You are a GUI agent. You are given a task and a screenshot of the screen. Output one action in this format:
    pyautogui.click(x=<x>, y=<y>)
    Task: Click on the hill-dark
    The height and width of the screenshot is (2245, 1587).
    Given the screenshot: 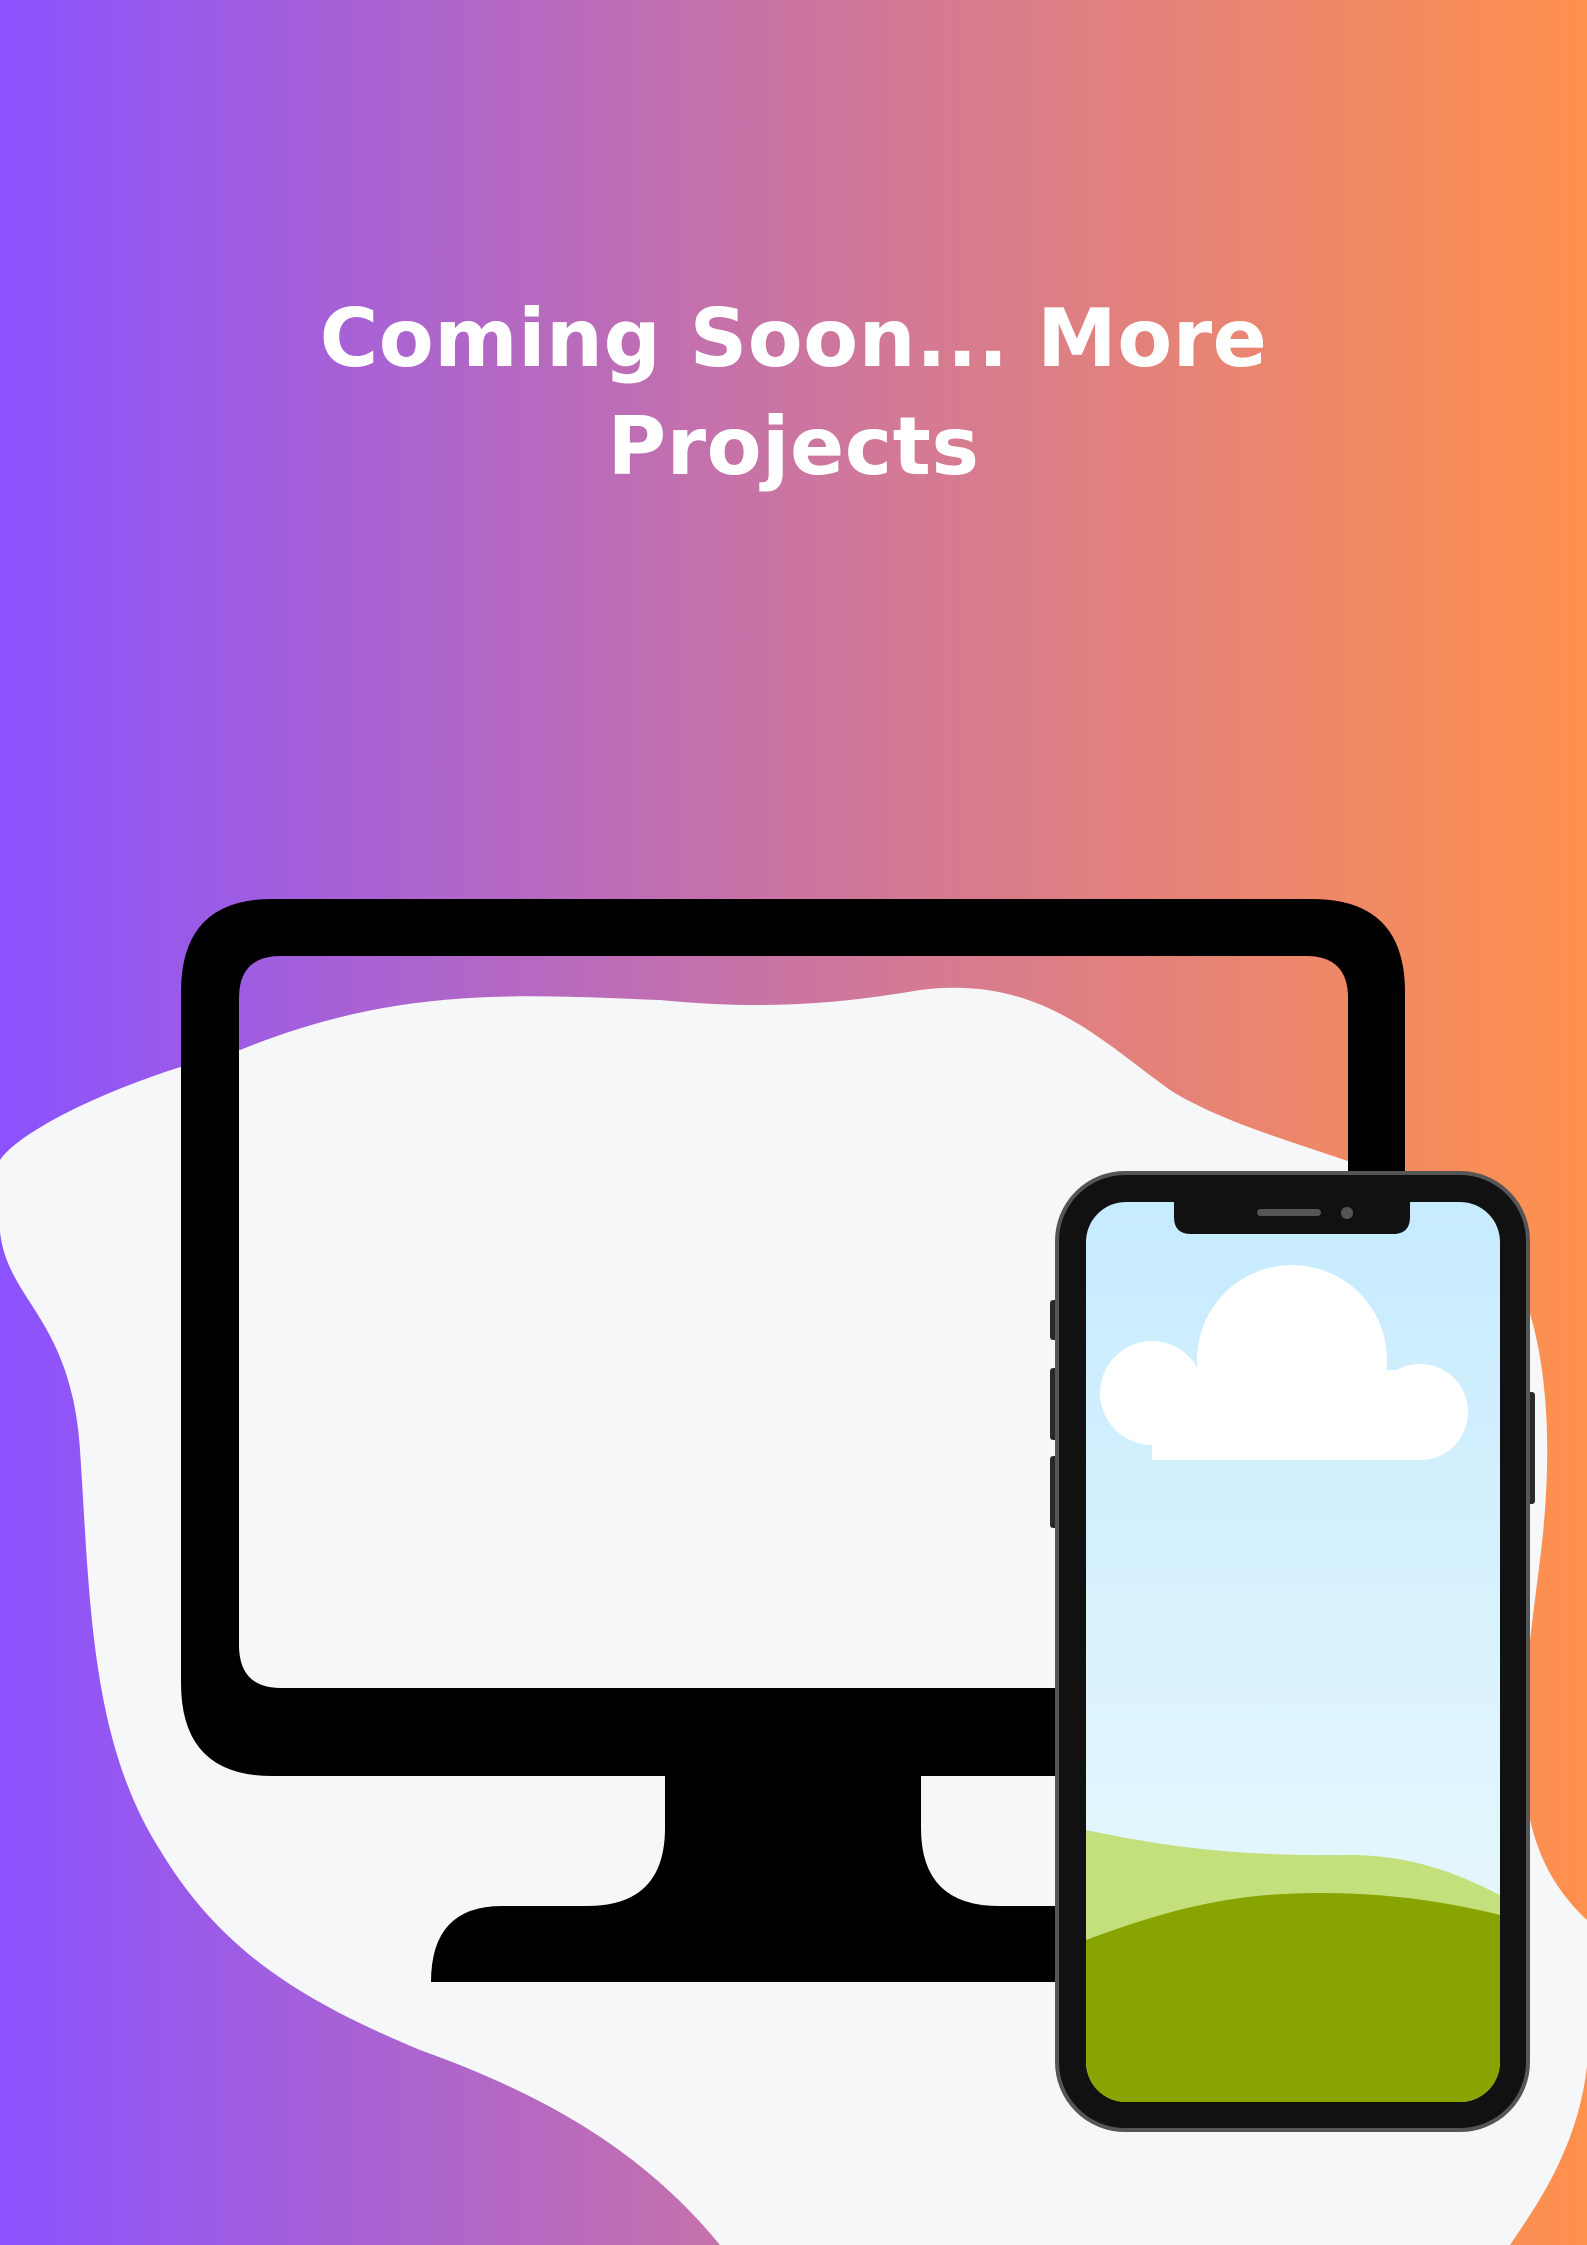 What is the action you would take?
    pyautogui.click(x=1293, y=1997)
    